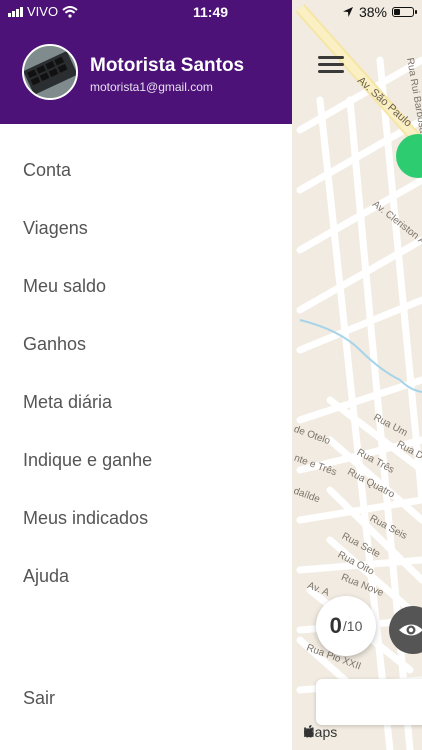  Describe the element at coordinates (146, 576) in the screenshot. I see `menu-item-ajuda: Ajuda` at that location.